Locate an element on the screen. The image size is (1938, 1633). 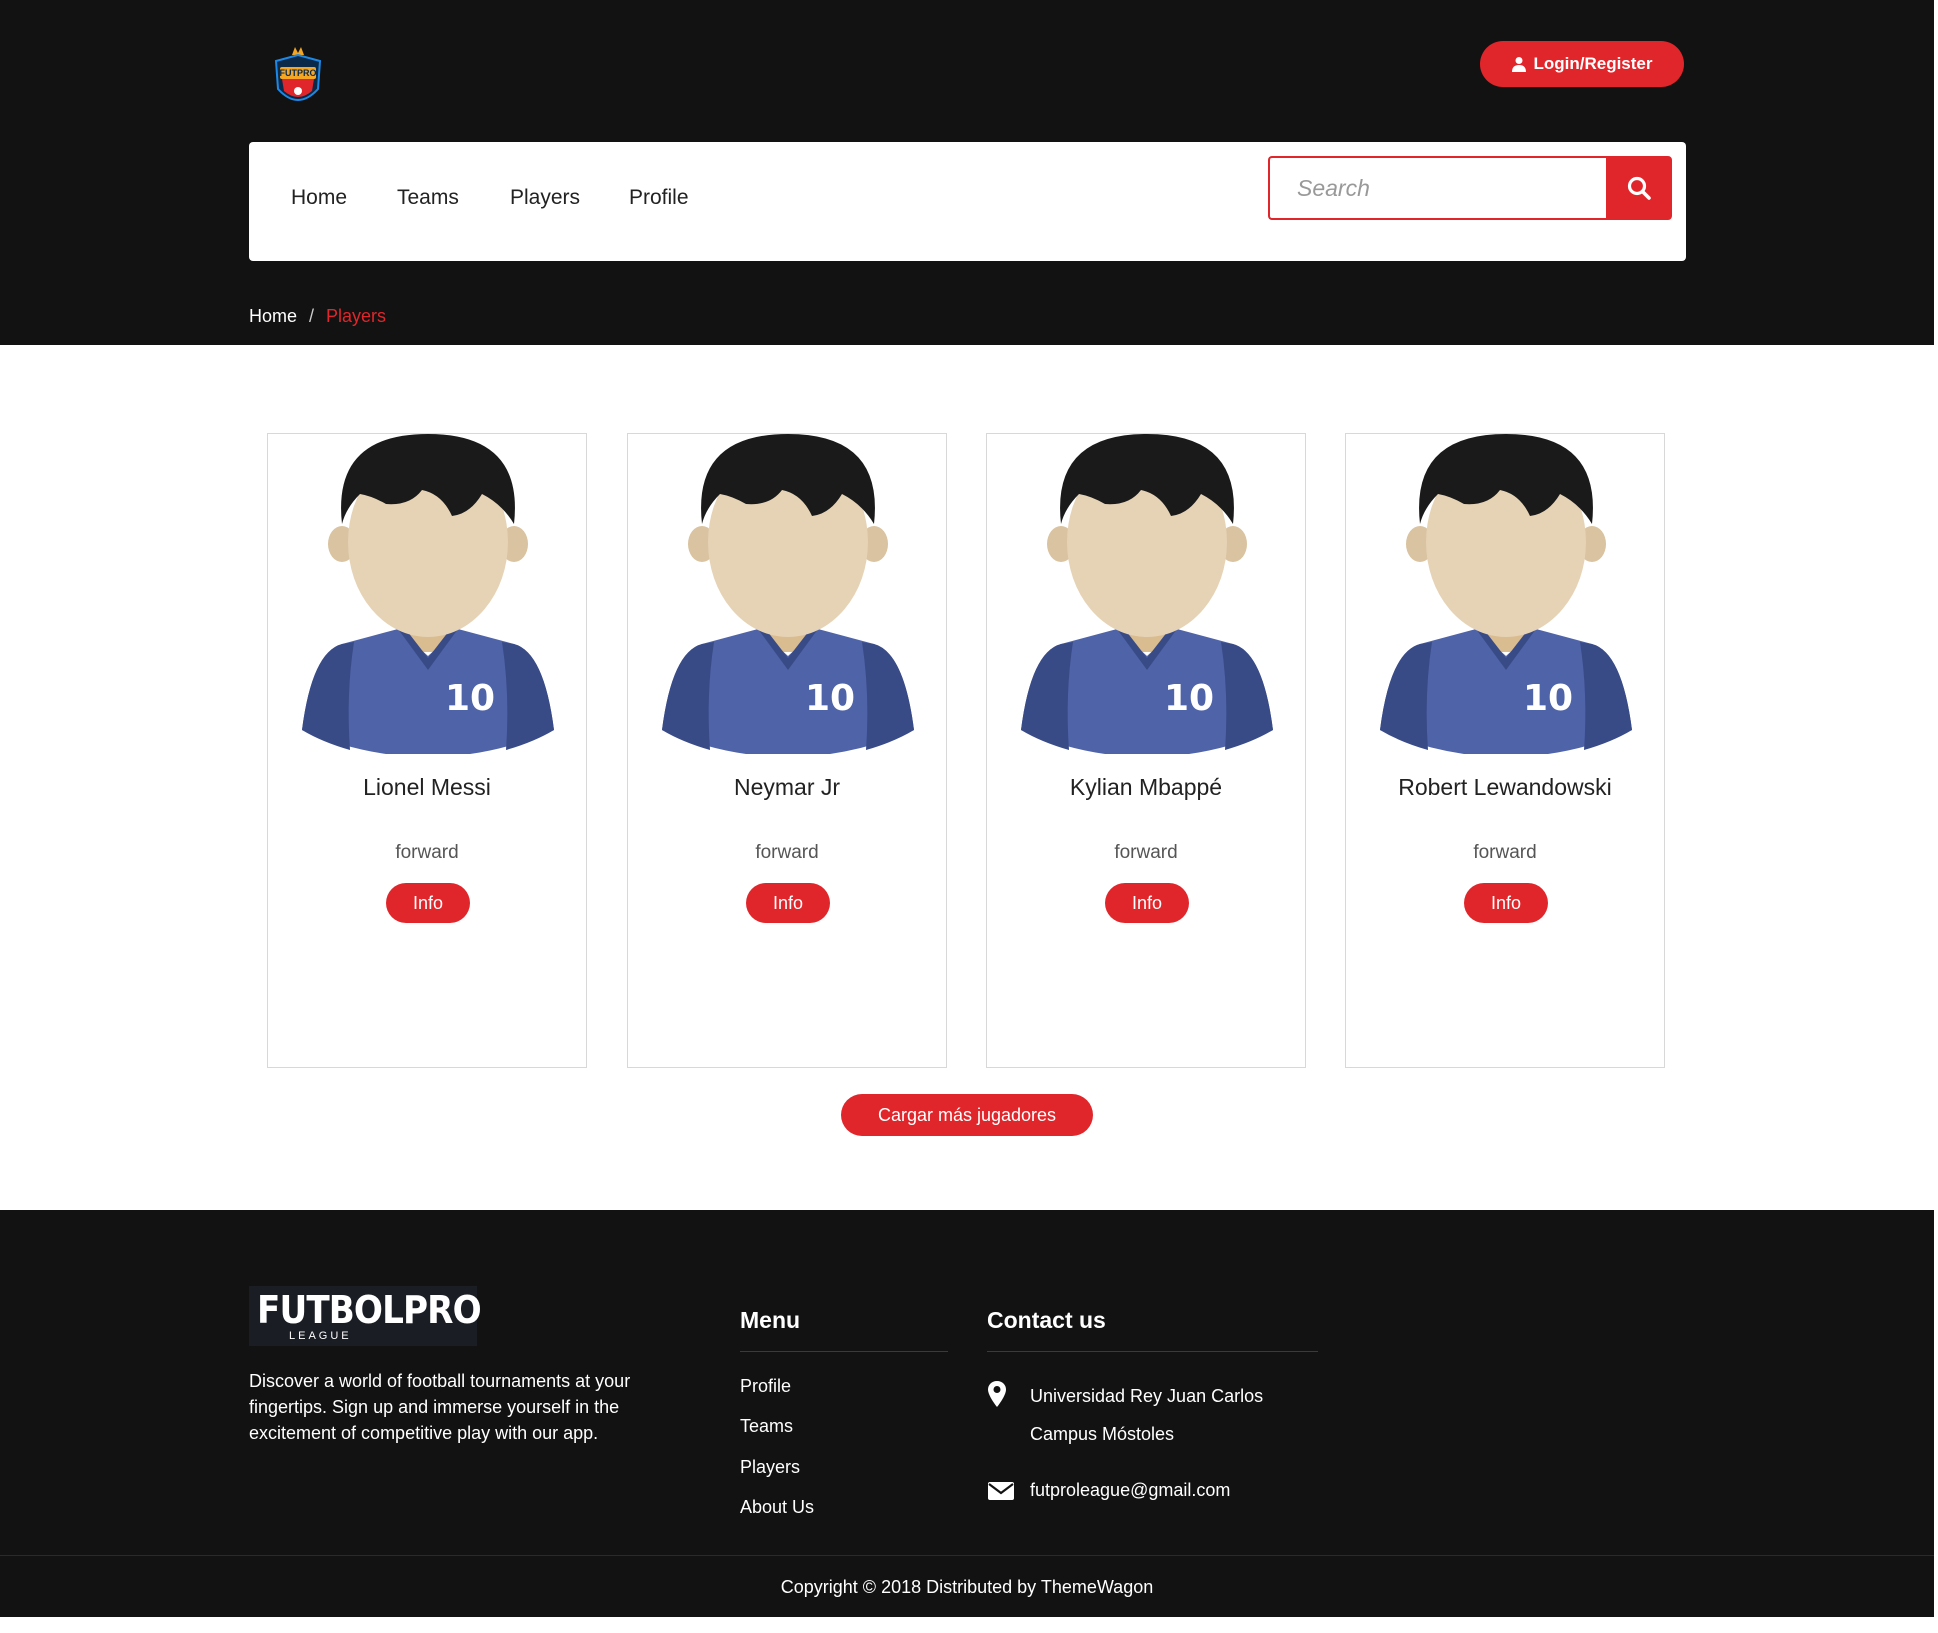
load-more-players-button: Cargar más jugadores is located at coordinates (967, 1115).